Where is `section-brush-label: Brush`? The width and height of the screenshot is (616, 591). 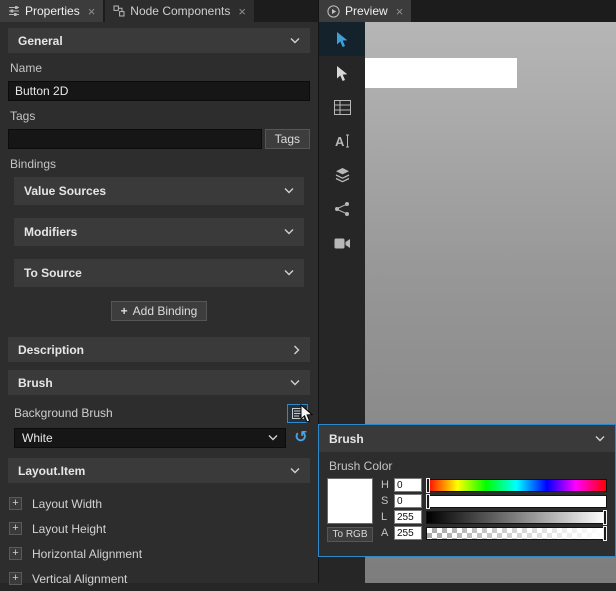 section-brush-label: Brush is located at coordinates (35, 382).